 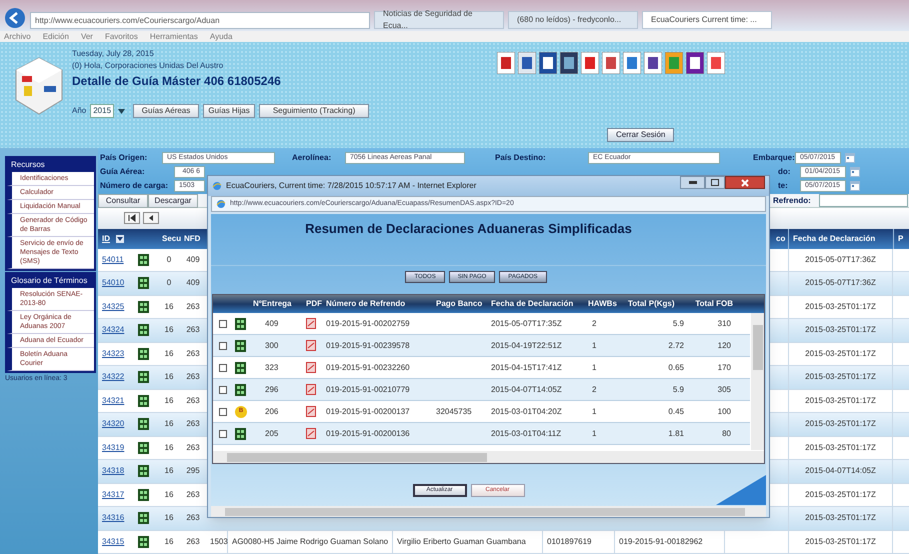 I want to click on id-link: 34316, so click(x=118, y=518).